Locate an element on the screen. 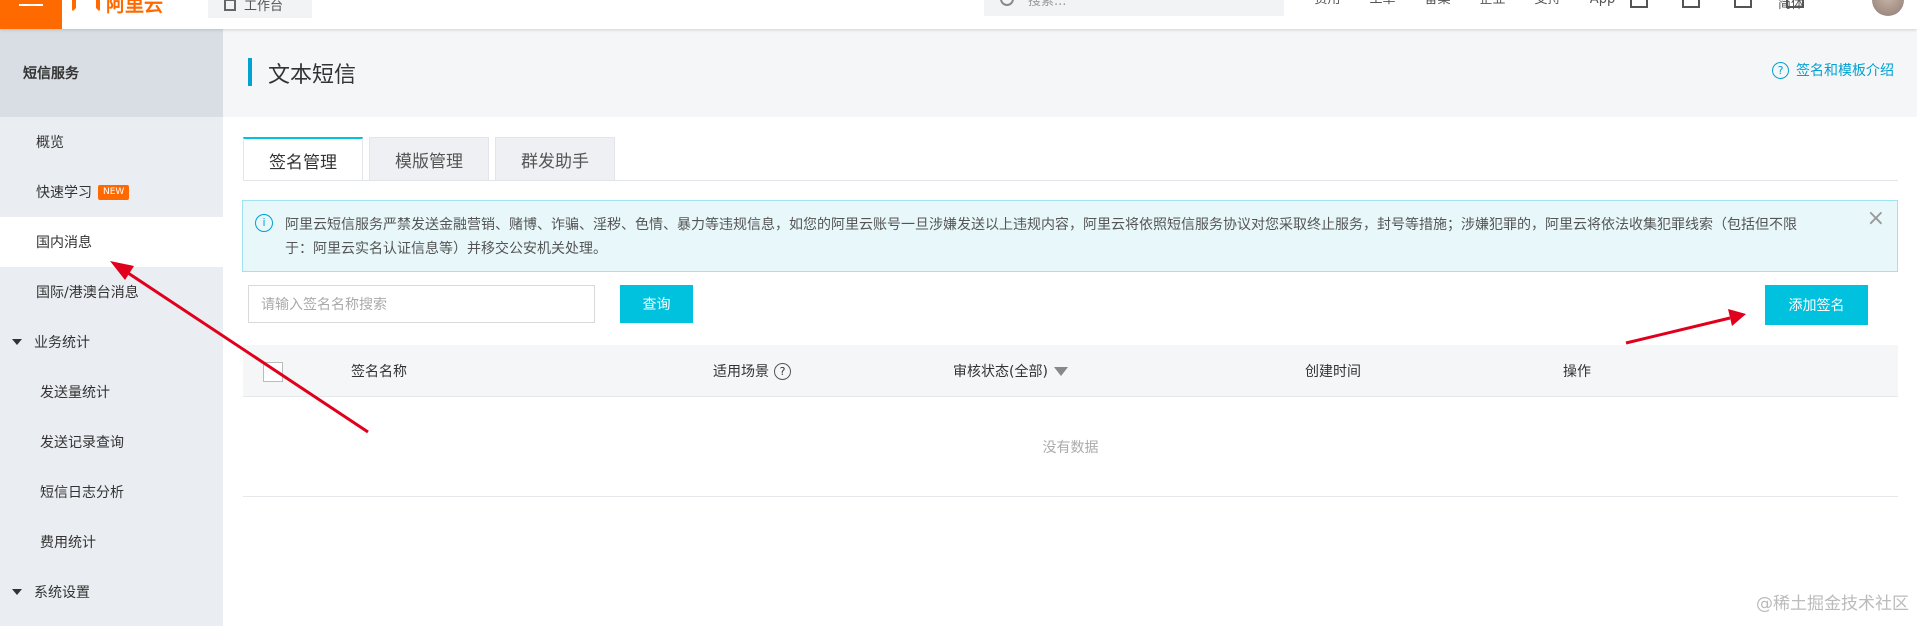  tab-bulk-send-assistant: 群发助手 is located at coordinates (555, 159).